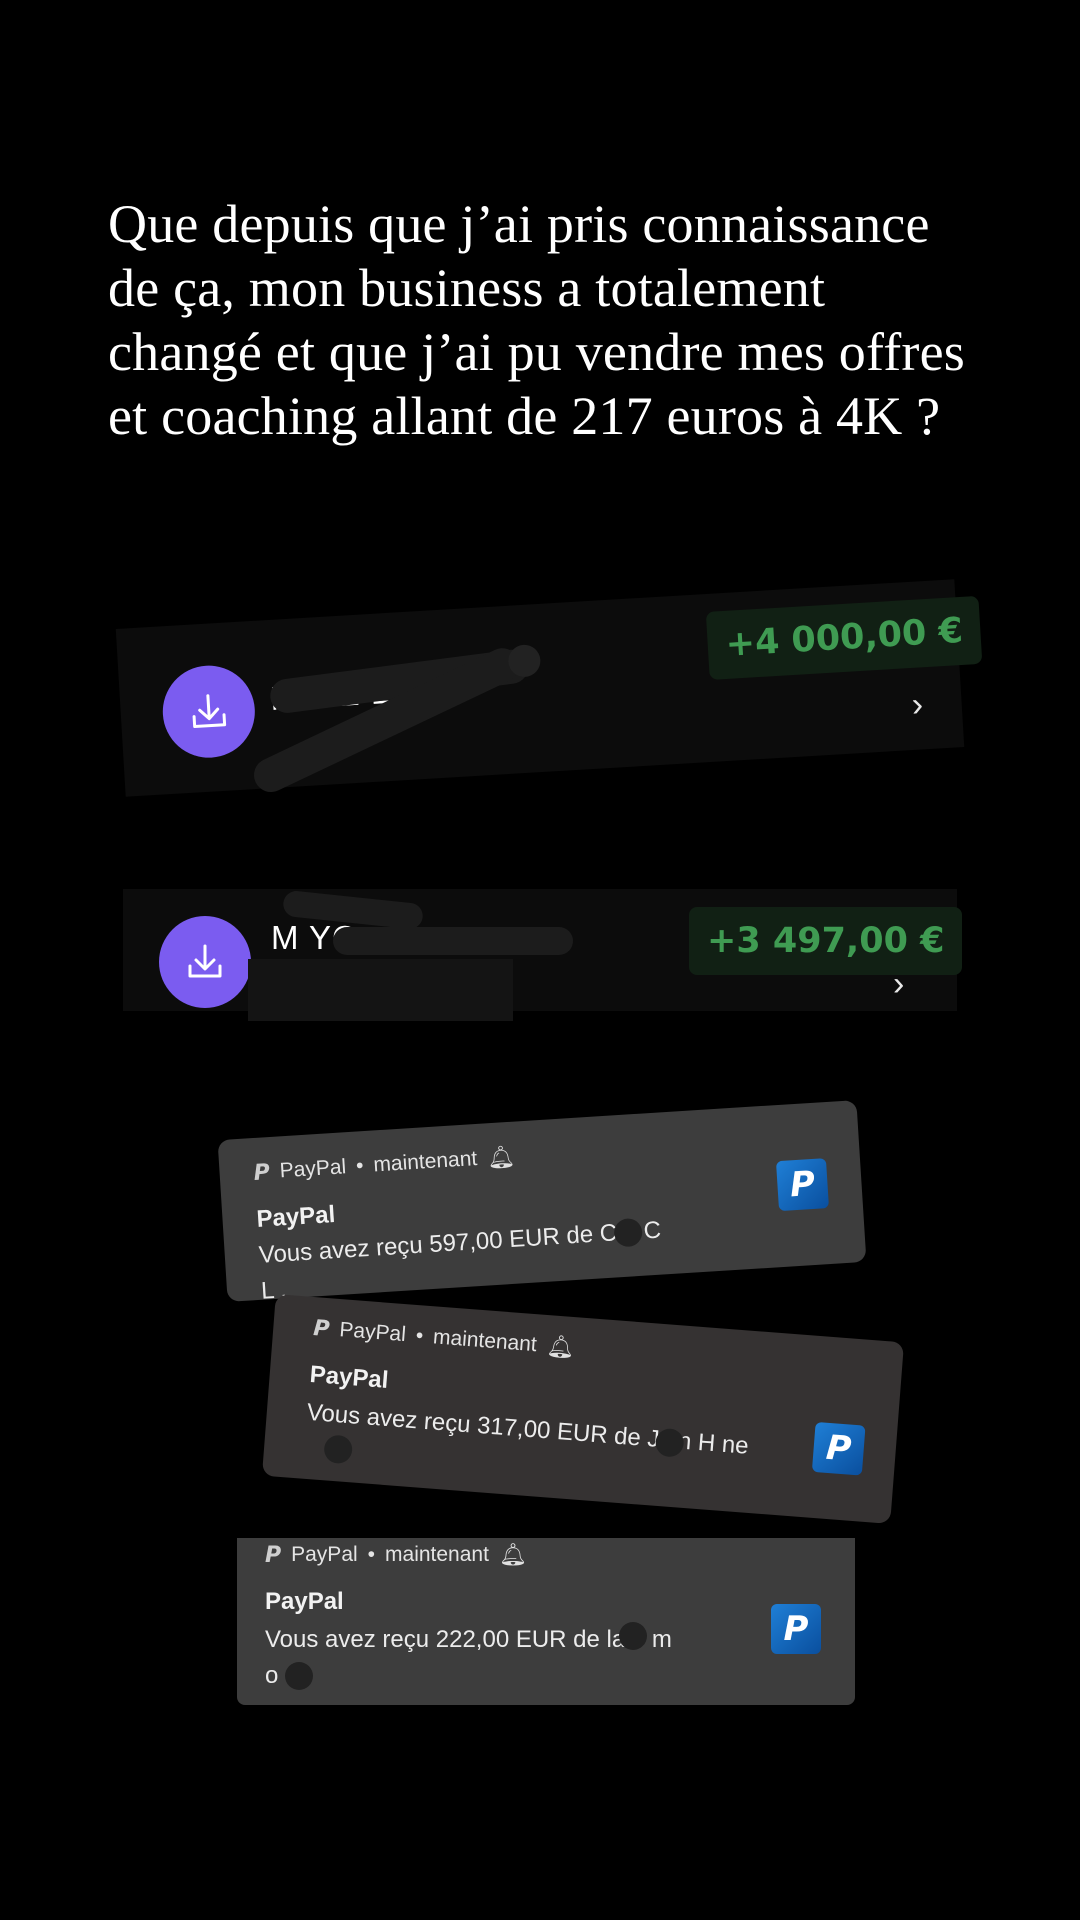 The height and width of the screenshot is (1920, 1080). Describe the element at coordinates (844, 637) in the screenshot. I see `transaction-amount: +4 000,00 €` at that location.